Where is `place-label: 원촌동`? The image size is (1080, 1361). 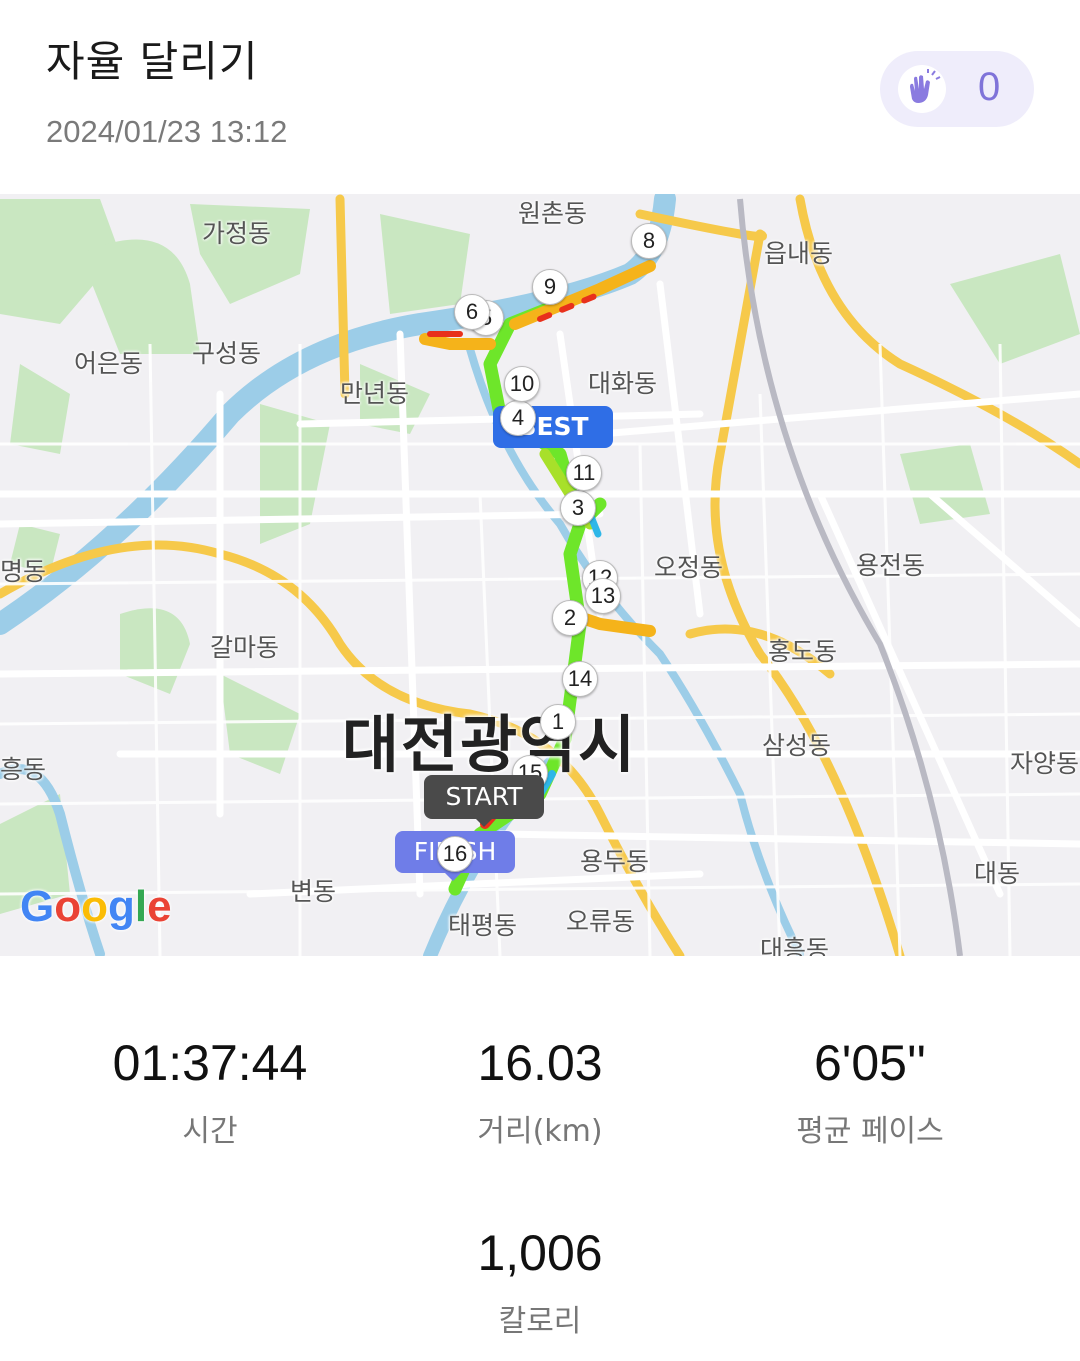 place-label: 원촌동 is located at coordinates (553, 213).